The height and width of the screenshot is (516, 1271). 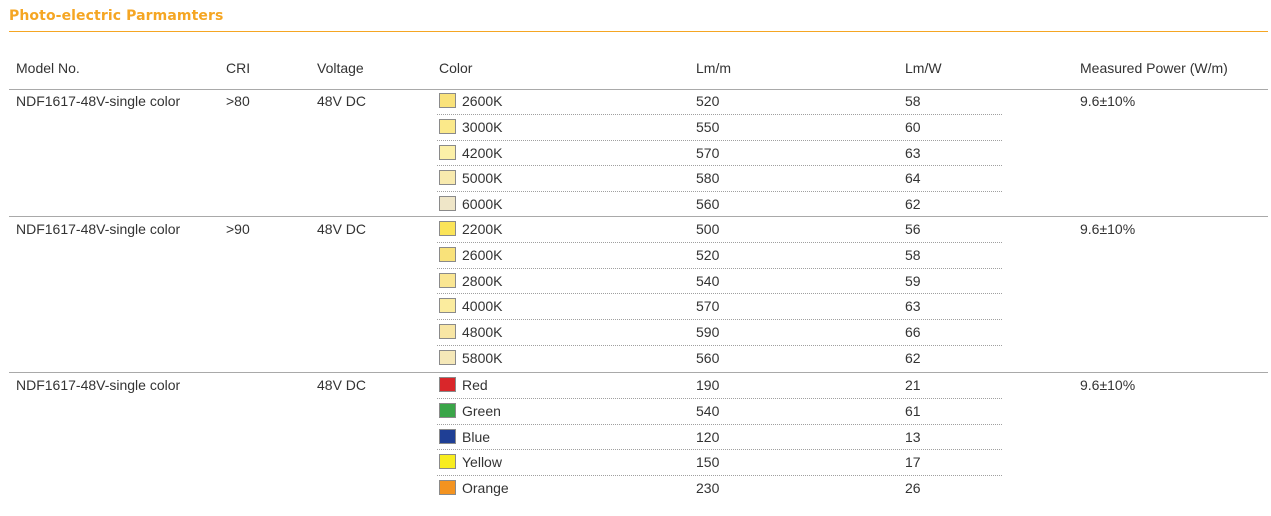 What do you see at coordinates (708, 178) in the screenshot?
I see `lumens-per-meter: 580` at bounding box center [708, 178].